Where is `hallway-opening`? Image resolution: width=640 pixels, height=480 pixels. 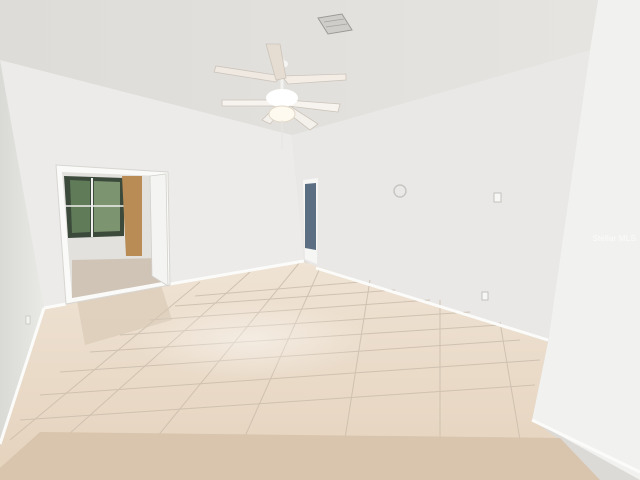
hallway-opening is located at coordinates (310, 221).